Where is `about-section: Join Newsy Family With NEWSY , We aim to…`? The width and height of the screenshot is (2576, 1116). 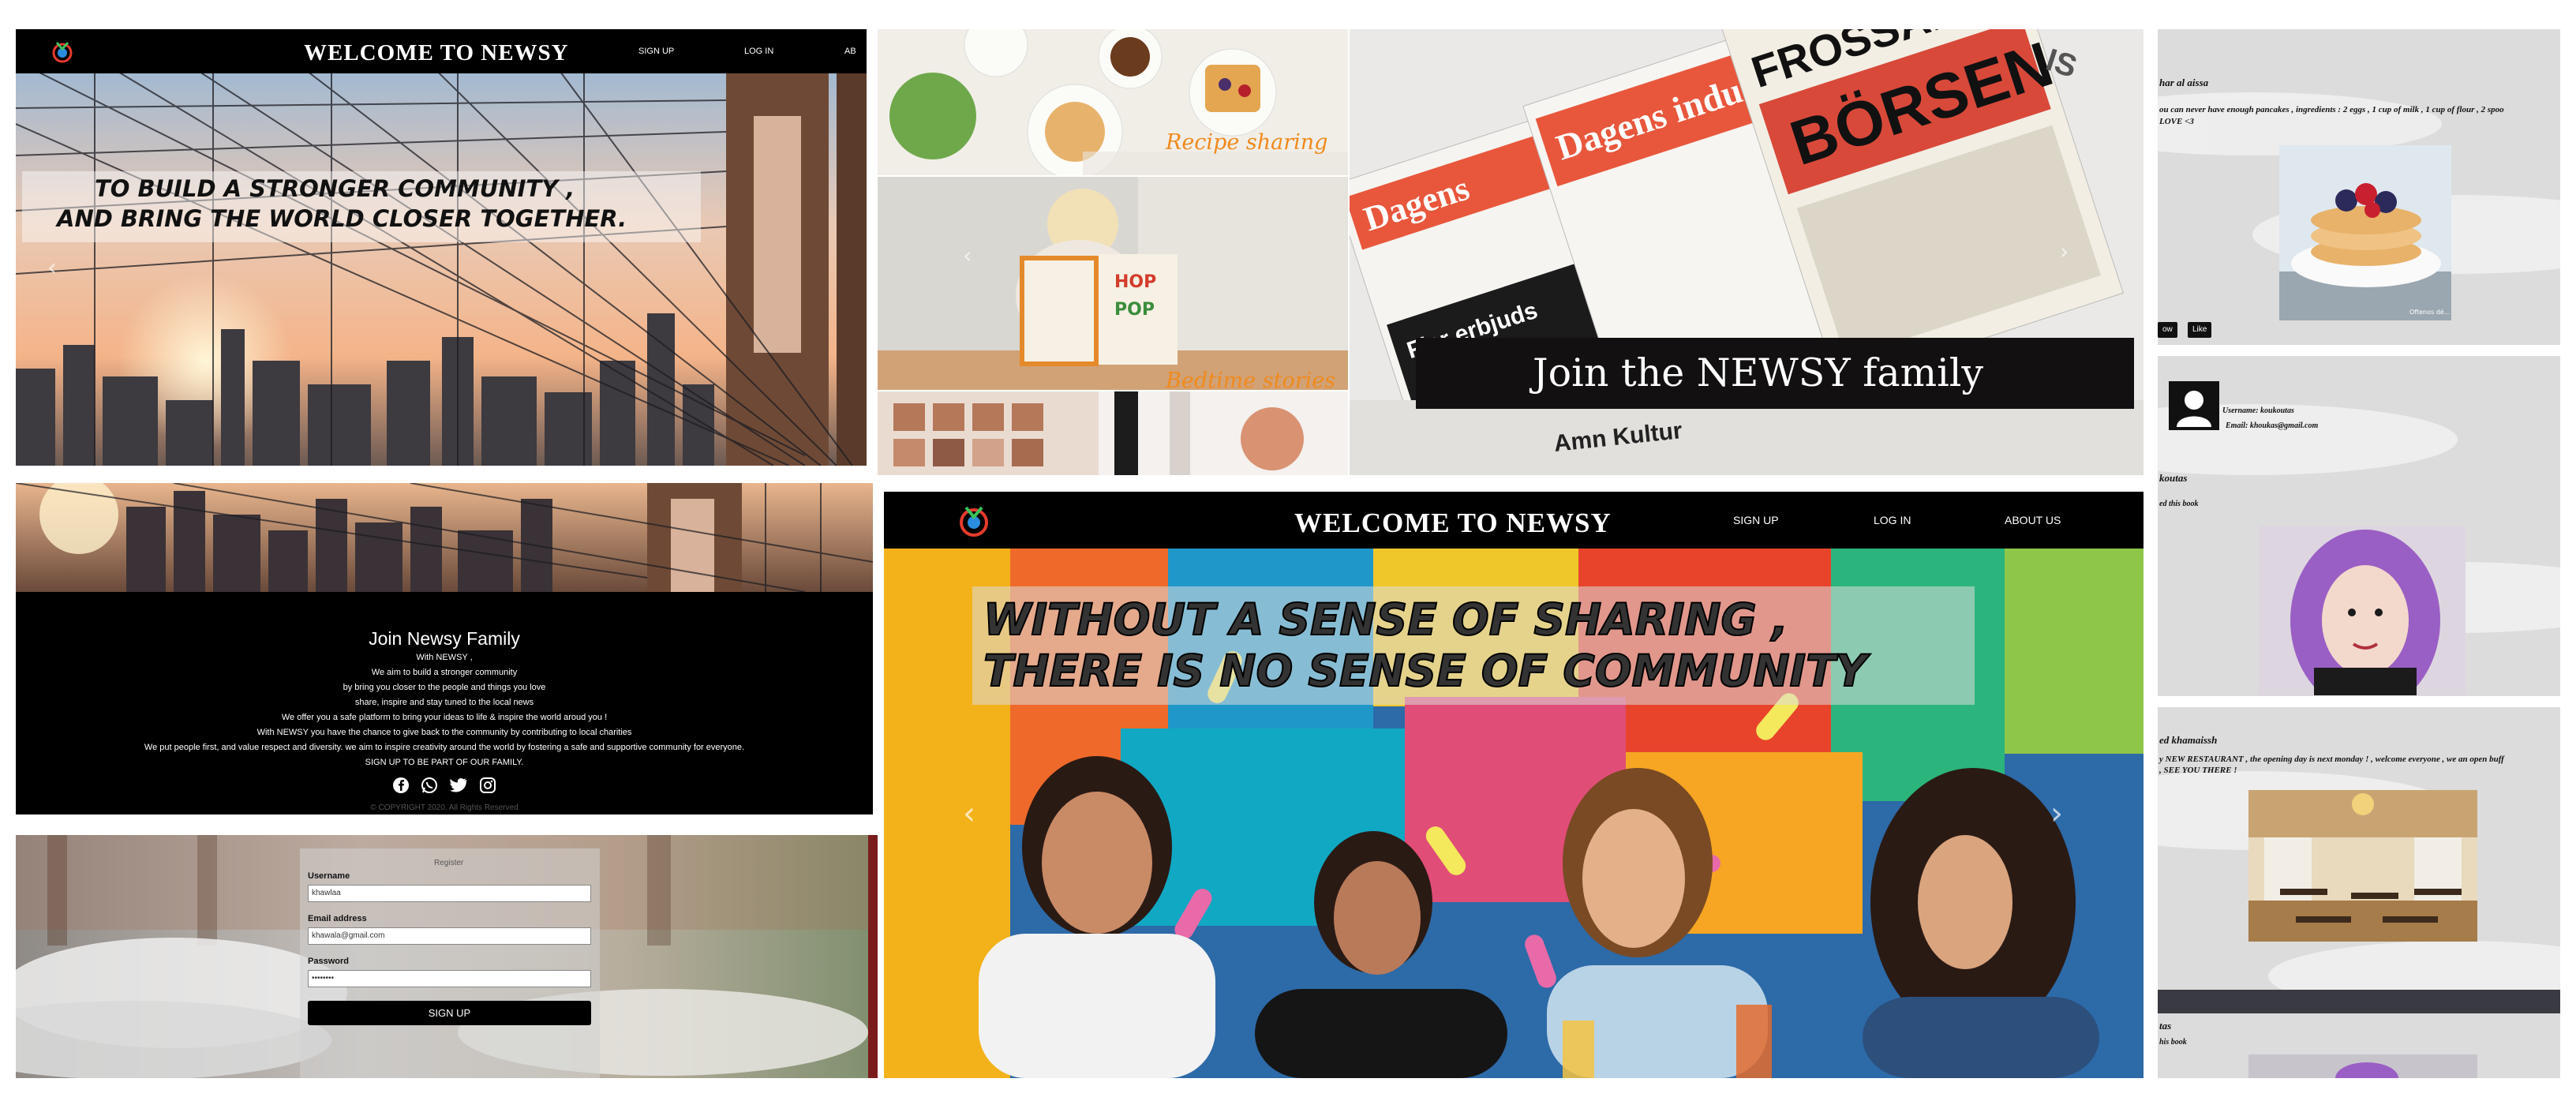
about-section: Join Newsy Family With NEWSY , We aim to… is located at coordinates (444, 703).